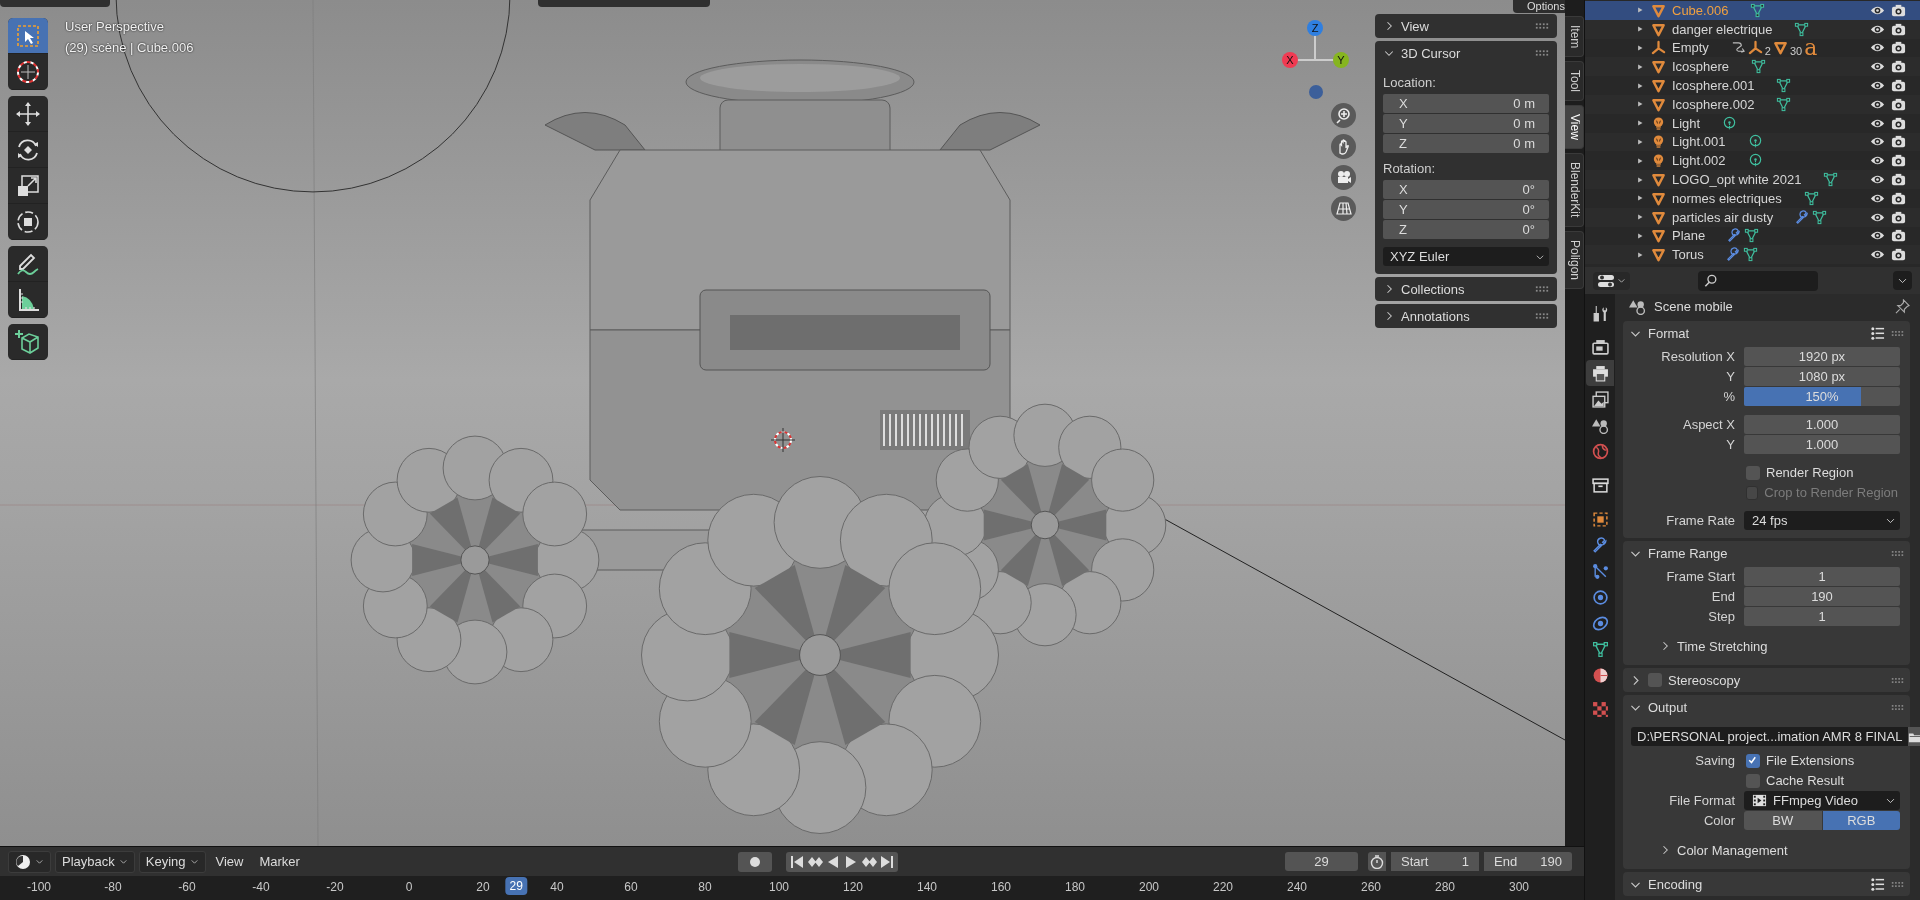  Describe the element at coordinates (172, 861) in the screenshot. I see `menu-item: Keying` at that location.